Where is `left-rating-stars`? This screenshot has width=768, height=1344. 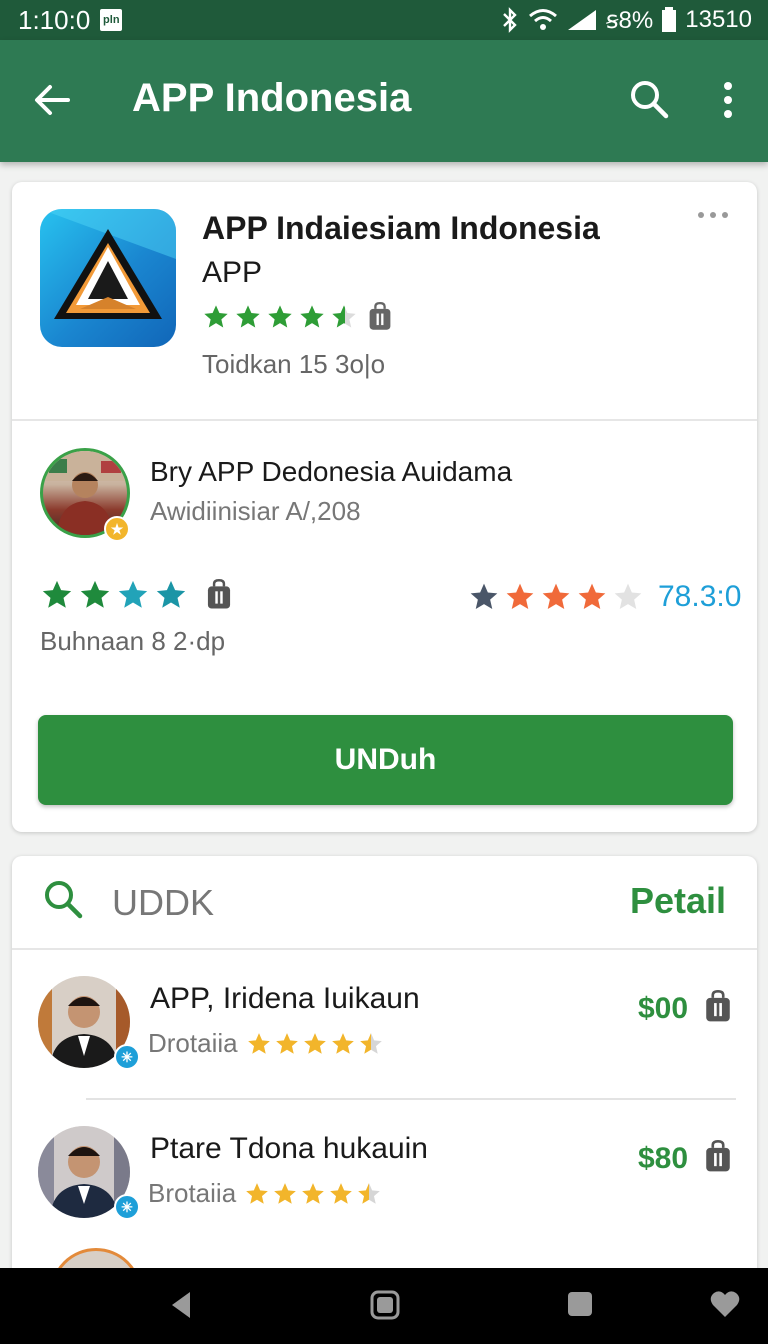 left-rating-stars is located at coordinates (137, 595).